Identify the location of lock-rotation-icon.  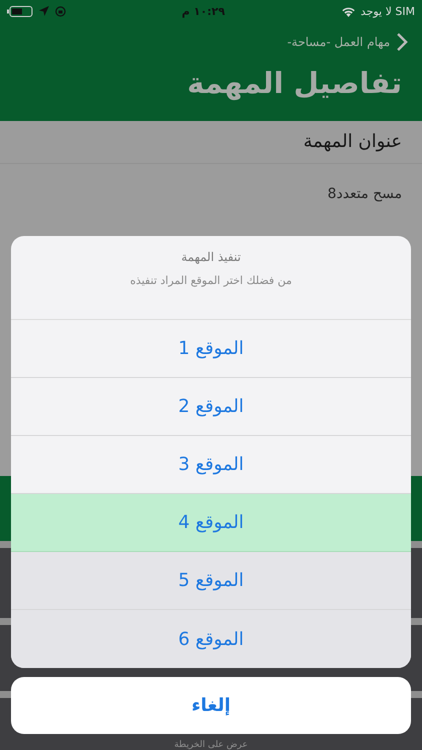
(60, 11).